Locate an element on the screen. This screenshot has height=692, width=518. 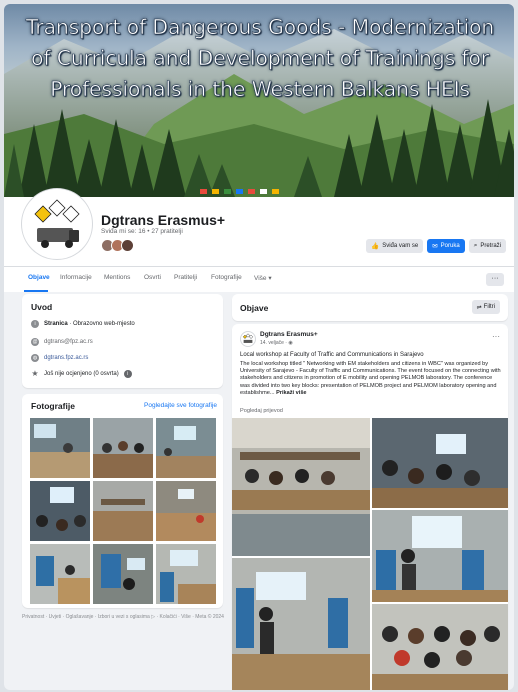
tab-about: Informacije is located at coordinates (76, 277).